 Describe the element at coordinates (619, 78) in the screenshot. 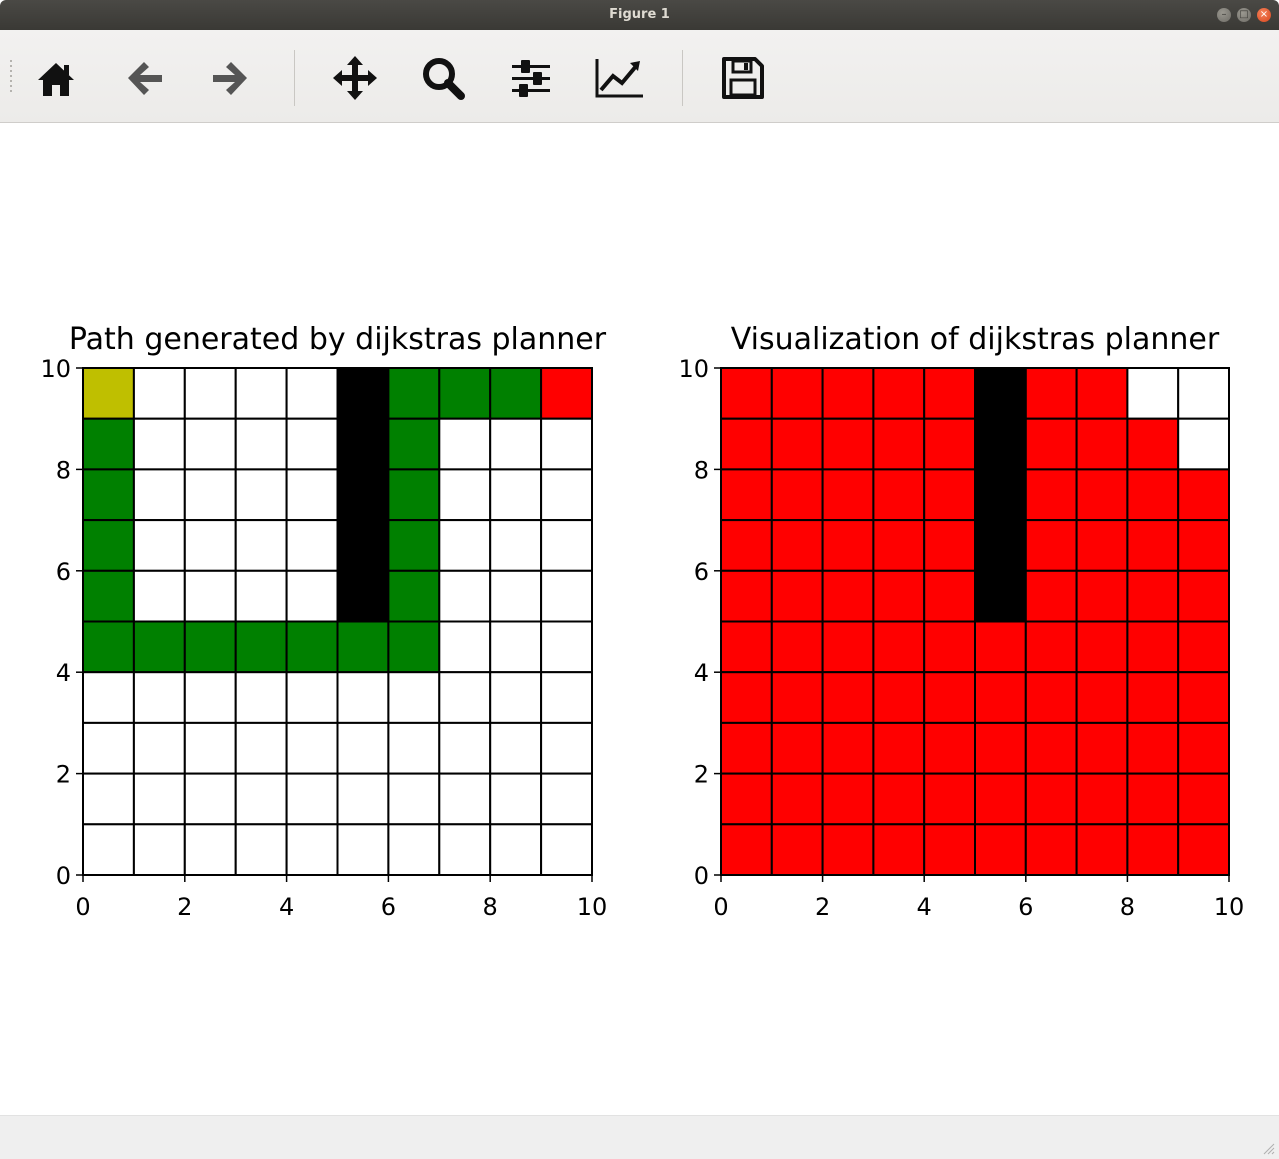

I see `edit-axis-button` at that location.